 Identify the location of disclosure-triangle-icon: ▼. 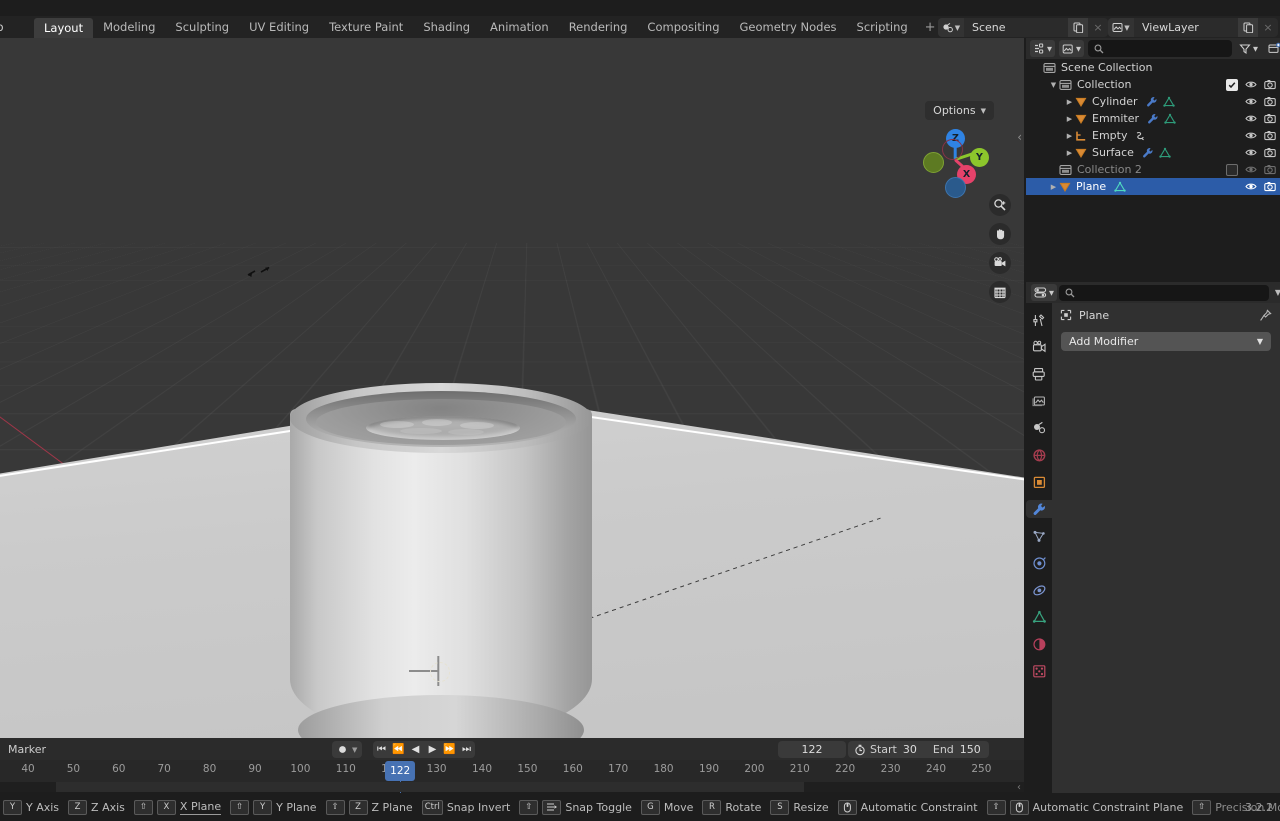
(1053, 85).